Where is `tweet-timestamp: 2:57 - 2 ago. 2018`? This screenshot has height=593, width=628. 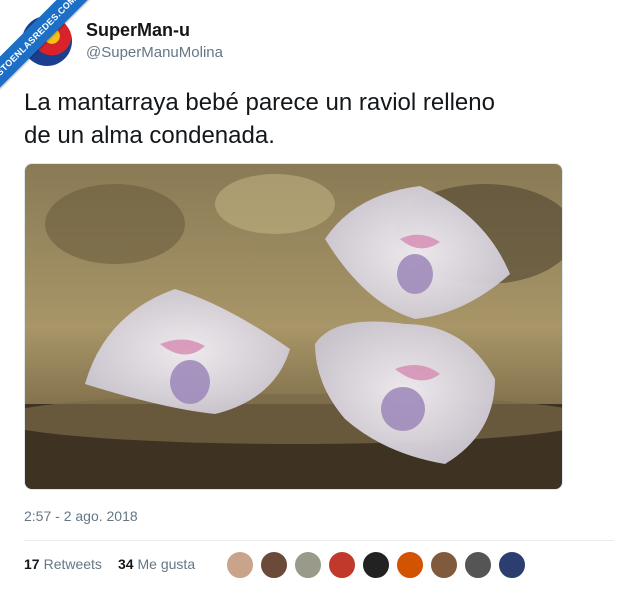 tweet-timestamp: 2:57 - 2 ago. 2018 is located at coordinates (81, 516).